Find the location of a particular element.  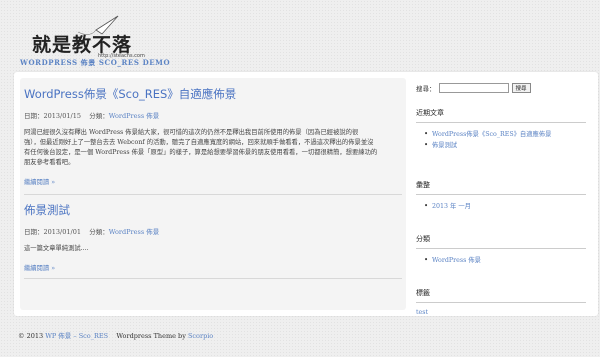

archive-widget: 彙整 2013 年 一月 is located at coordinates (501, 196).